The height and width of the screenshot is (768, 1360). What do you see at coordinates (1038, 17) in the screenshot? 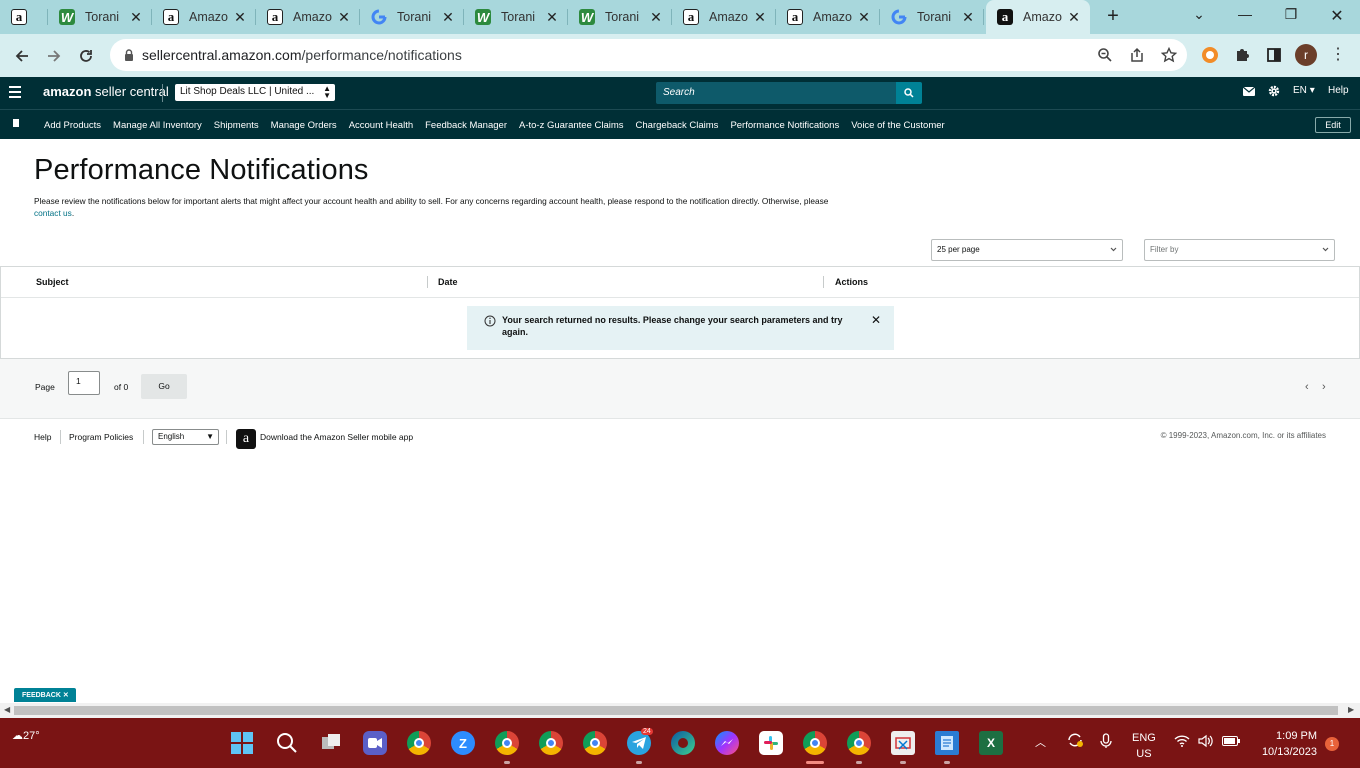
I see `browser-tab-active: a Amazo ✕` at bounding box center [1038, 17].